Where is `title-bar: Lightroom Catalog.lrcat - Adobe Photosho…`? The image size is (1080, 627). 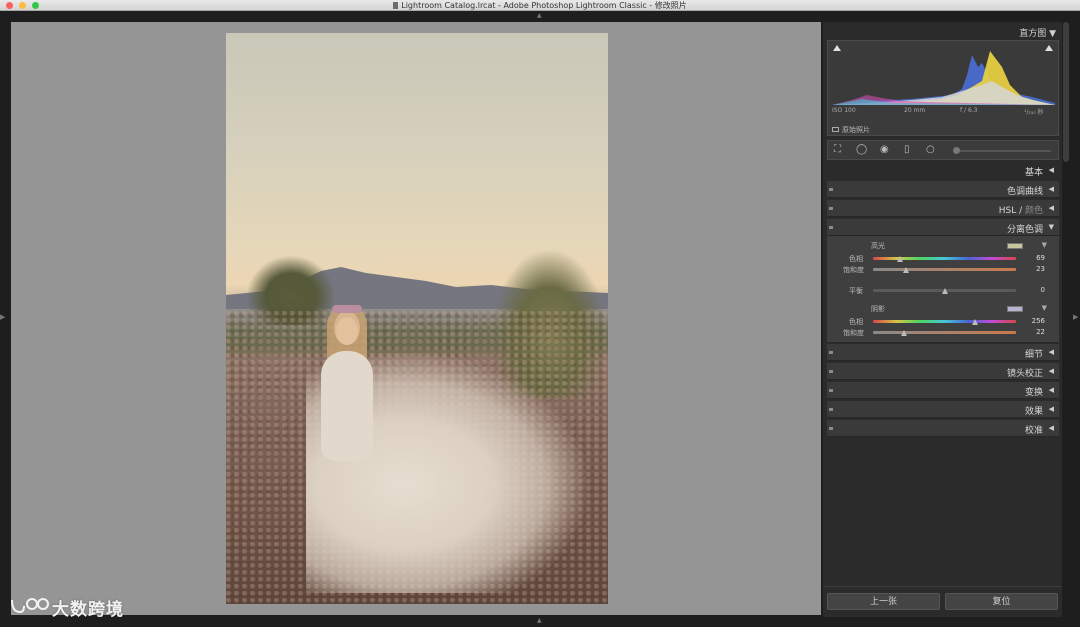
title-bar: Lightroom Catalog.lrcat - Adobe Photosho… is located at coordinates (540, 5).